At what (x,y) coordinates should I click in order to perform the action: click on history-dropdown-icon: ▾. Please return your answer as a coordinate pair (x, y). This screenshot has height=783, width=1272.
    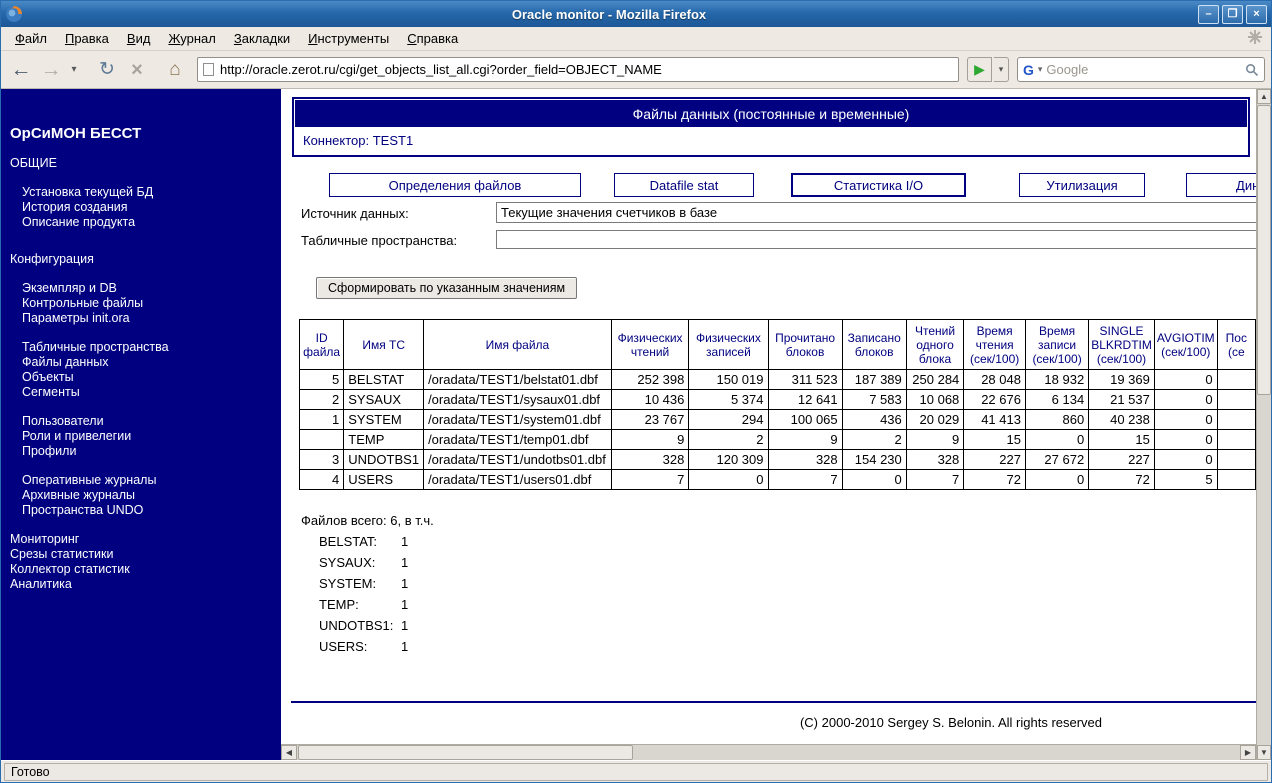
    Looking at the image, I should click on (74, 70).